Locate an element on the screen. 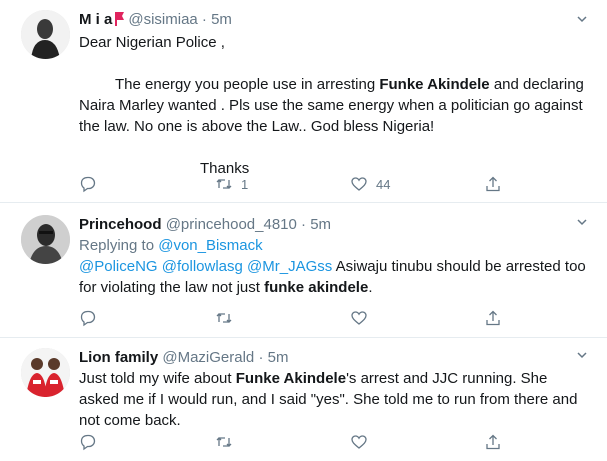 The image size is (607, 461). like-count: 44 is located at coordinates (383, 184).